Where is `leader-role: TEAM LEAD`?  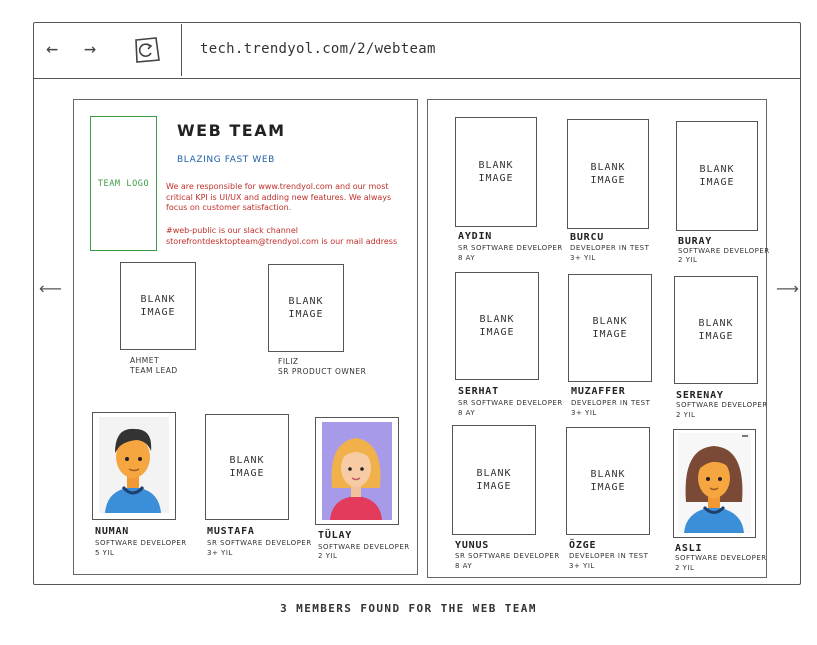 leader-role: TEAM LEAD is located at coordinates (154, 370).